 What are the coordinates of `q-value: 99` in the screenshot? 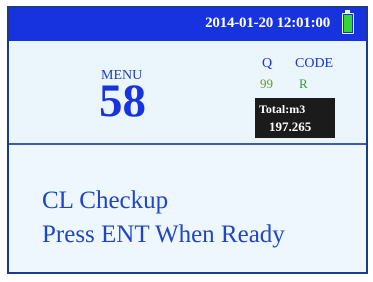 It's located at (266, 83).